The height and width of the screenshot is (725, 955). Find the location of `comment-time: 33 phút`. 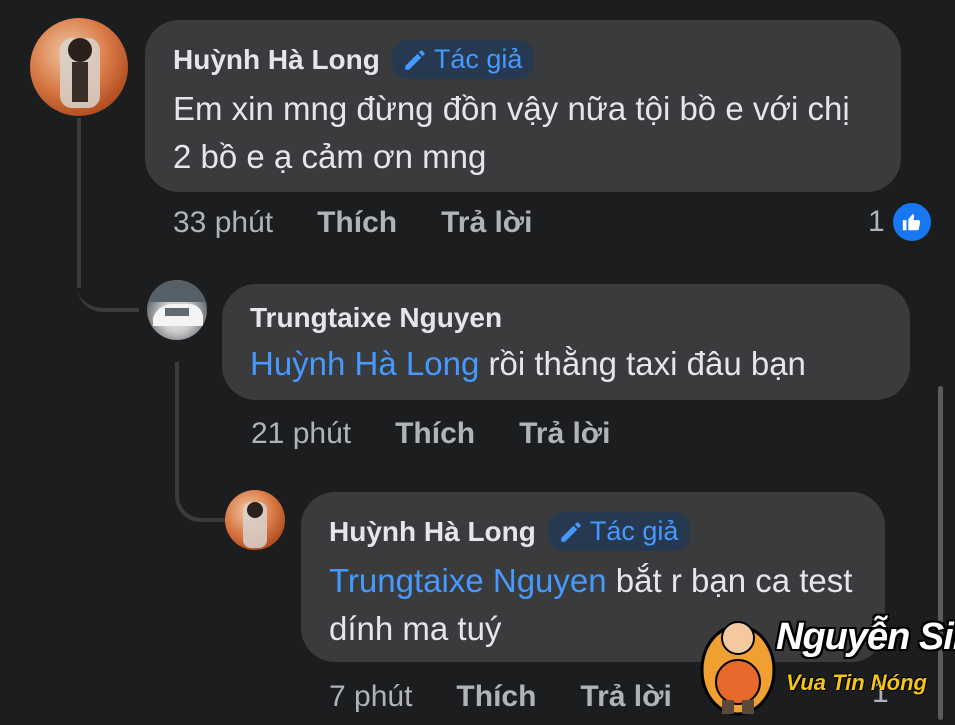

comment-time: 33 phút is located at coordinates (223, 223).